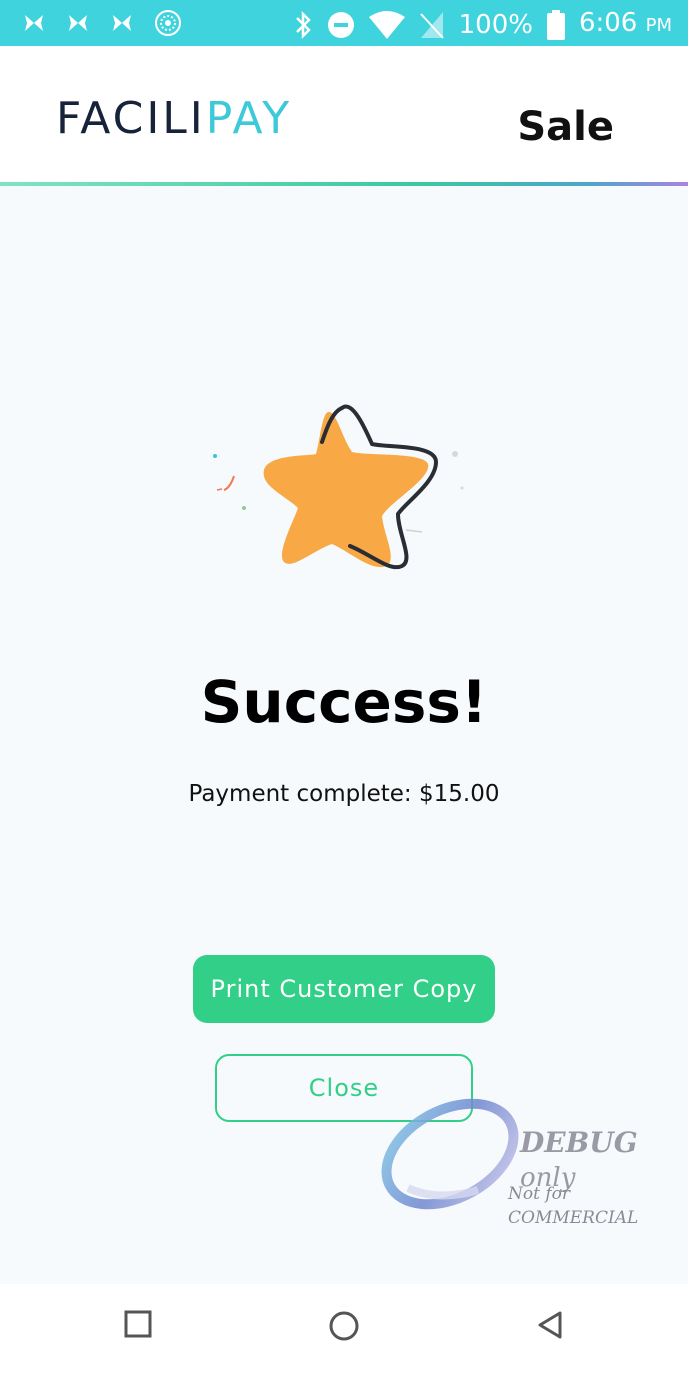 The height and width of the screenshot is (1376, 688). I want to click on logo-part-1: FACILI, so click(131, 118).